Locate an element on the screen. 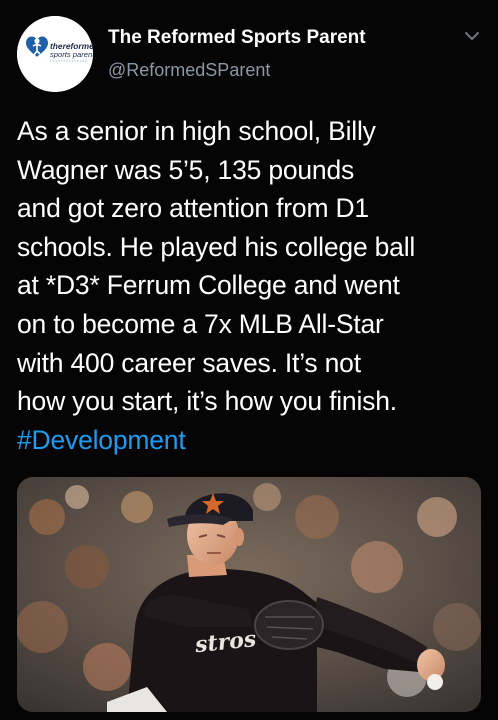  author-display-name: The Reformed Sports Parent is located at coordinates (237, 38).